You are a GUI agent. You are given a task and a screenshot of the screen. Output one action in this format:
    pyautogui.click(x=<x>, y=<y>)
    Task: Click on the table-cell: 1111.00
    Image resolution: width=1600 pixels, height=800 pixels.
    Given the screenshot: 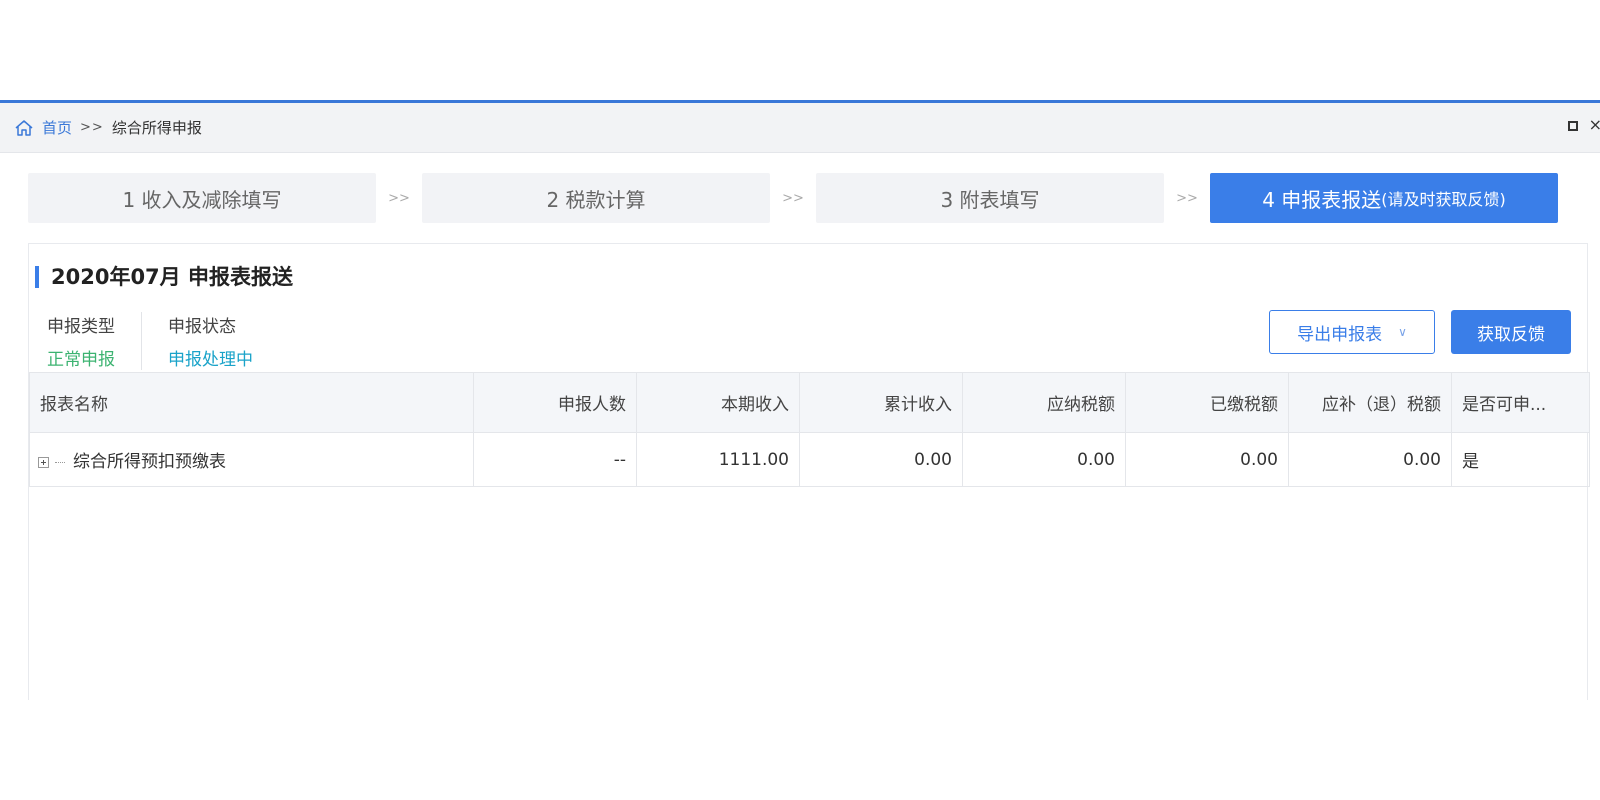 What is the action you would take?
    pyautogui.click(x=718, y=459)
    